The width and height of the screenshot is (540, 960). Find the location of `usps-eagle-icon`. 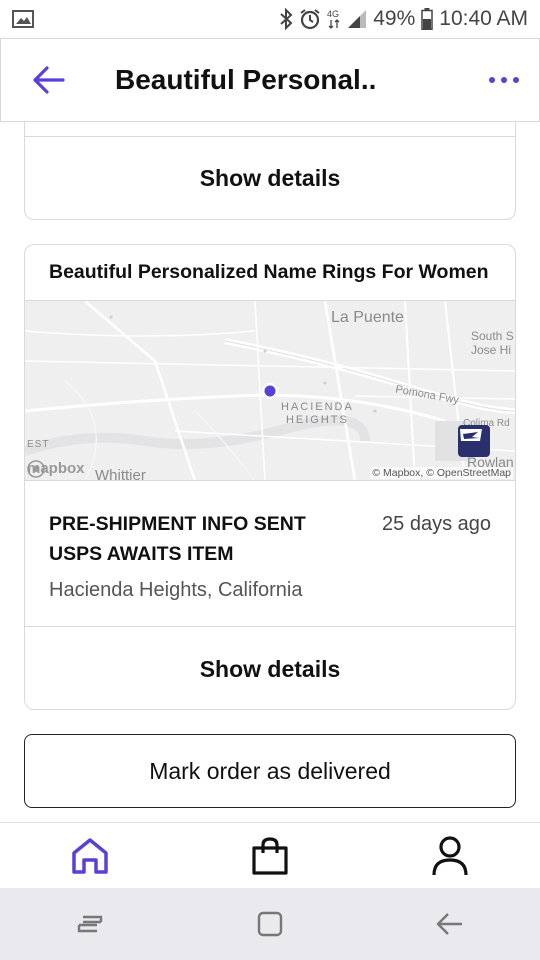

usps-eagle-icon is located at coordinates (474, 441).